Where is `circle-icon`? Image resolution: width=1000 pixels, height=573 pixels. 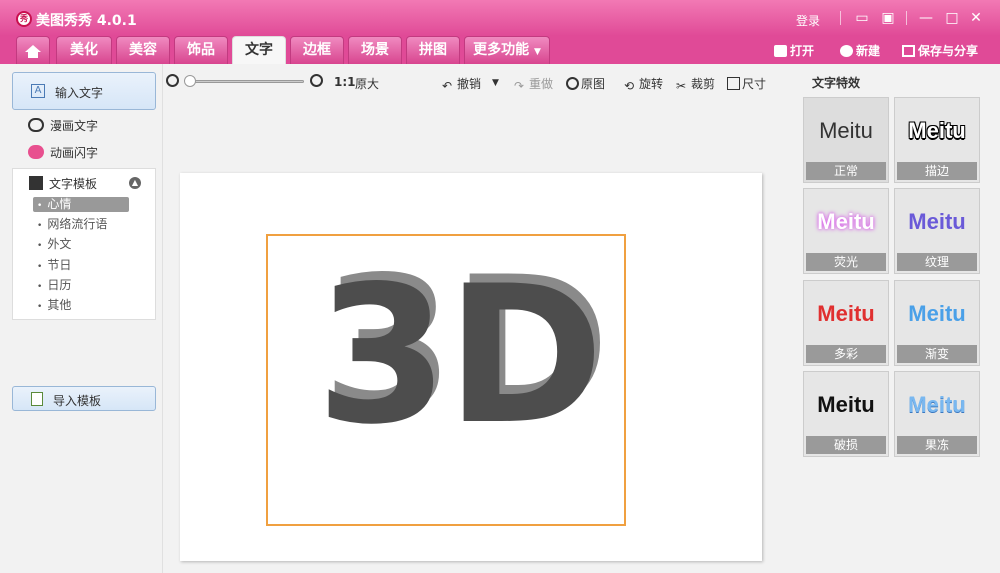 circle-icon is located at coordinates (572, 83).